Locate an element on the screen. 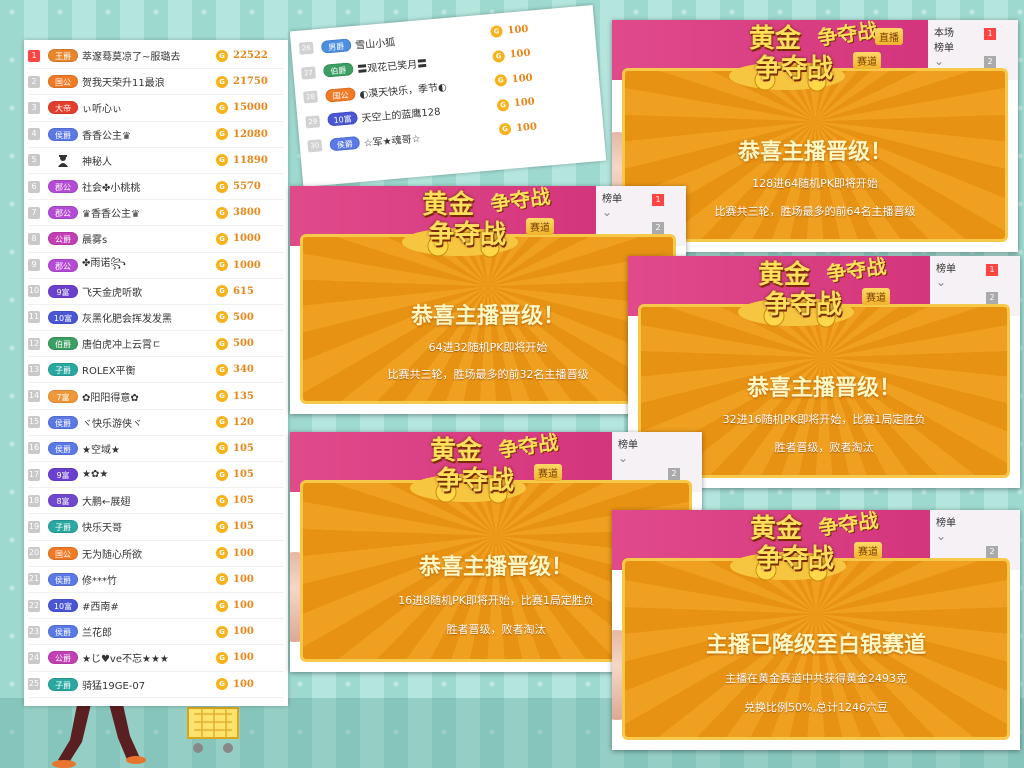 This screenshot has width=1024, height=768. rank-number: 14 is located at coordinates (34, 396).